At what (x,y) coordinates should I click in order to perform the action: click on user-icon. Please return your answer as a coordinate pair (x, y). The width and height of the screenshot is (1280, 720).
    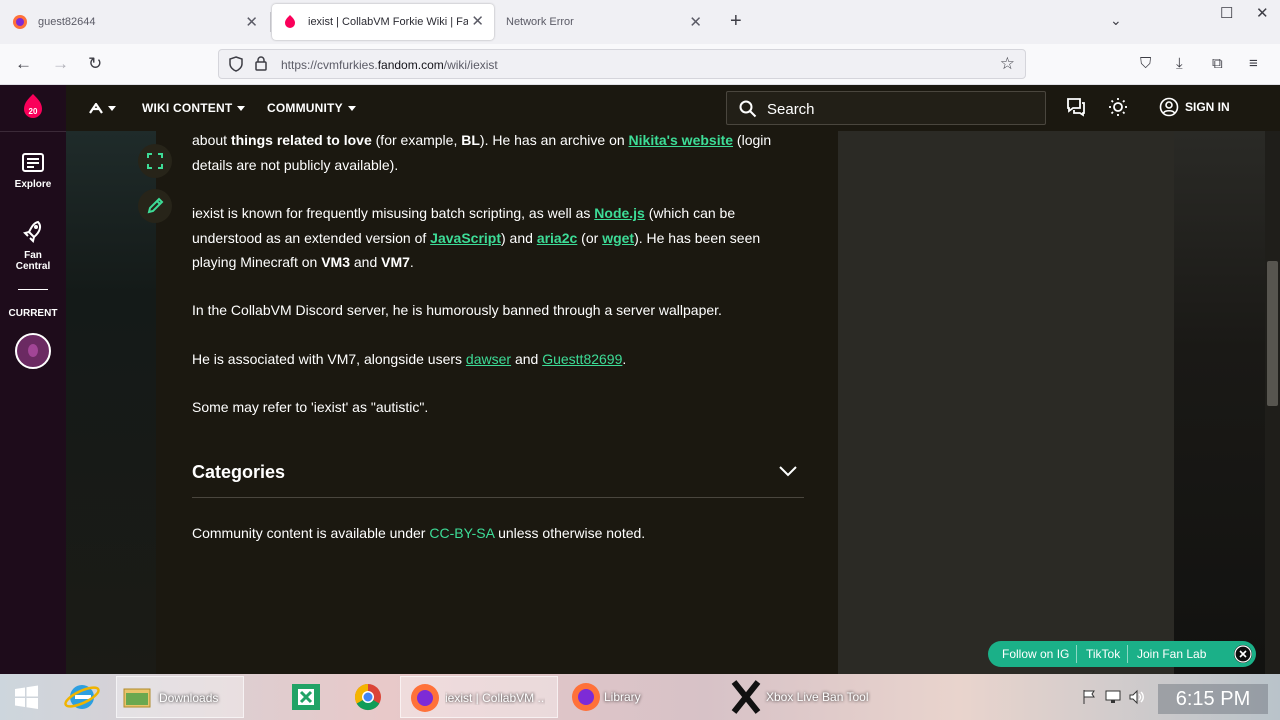
    Looking at the image, I should click on (1169, 107).